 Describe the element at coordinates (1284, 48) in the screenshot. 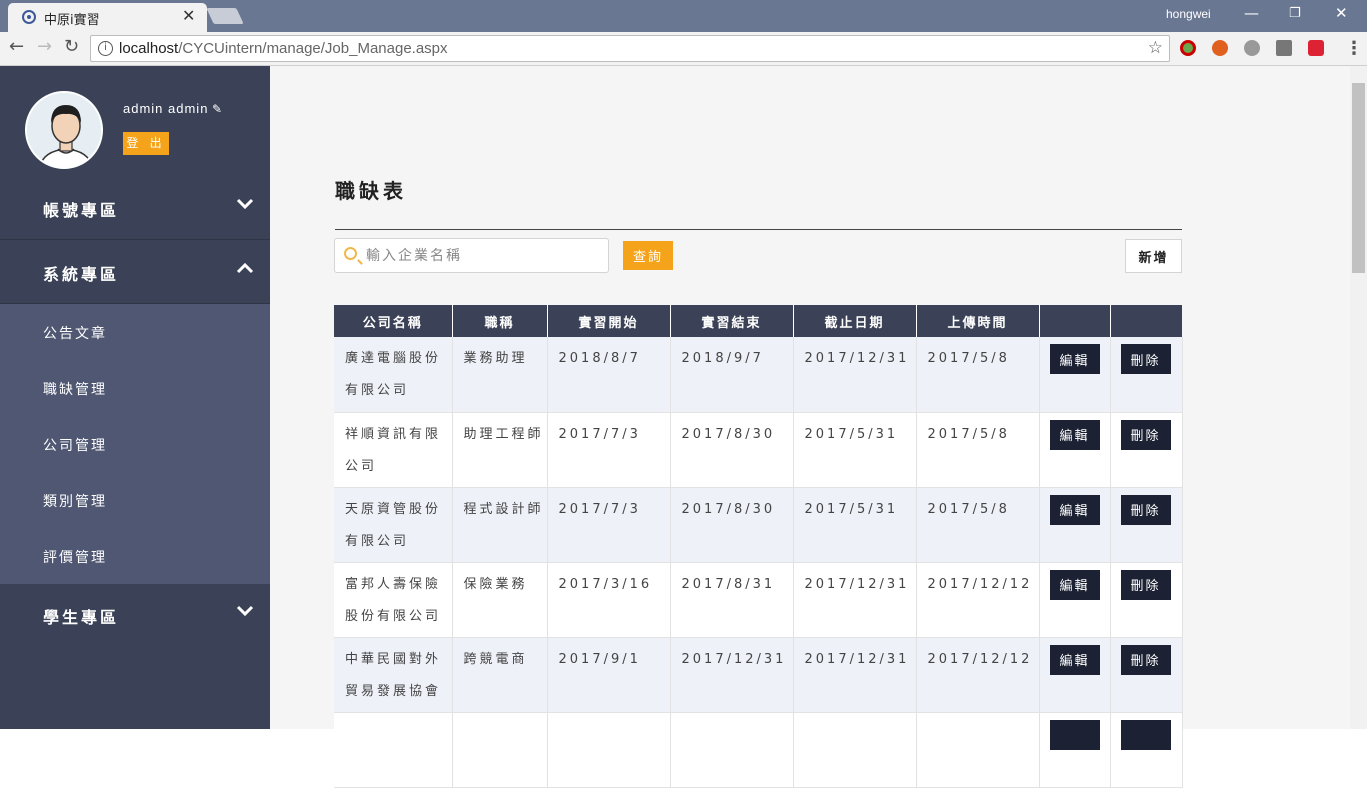

I see `extension-box-icon` at that location.